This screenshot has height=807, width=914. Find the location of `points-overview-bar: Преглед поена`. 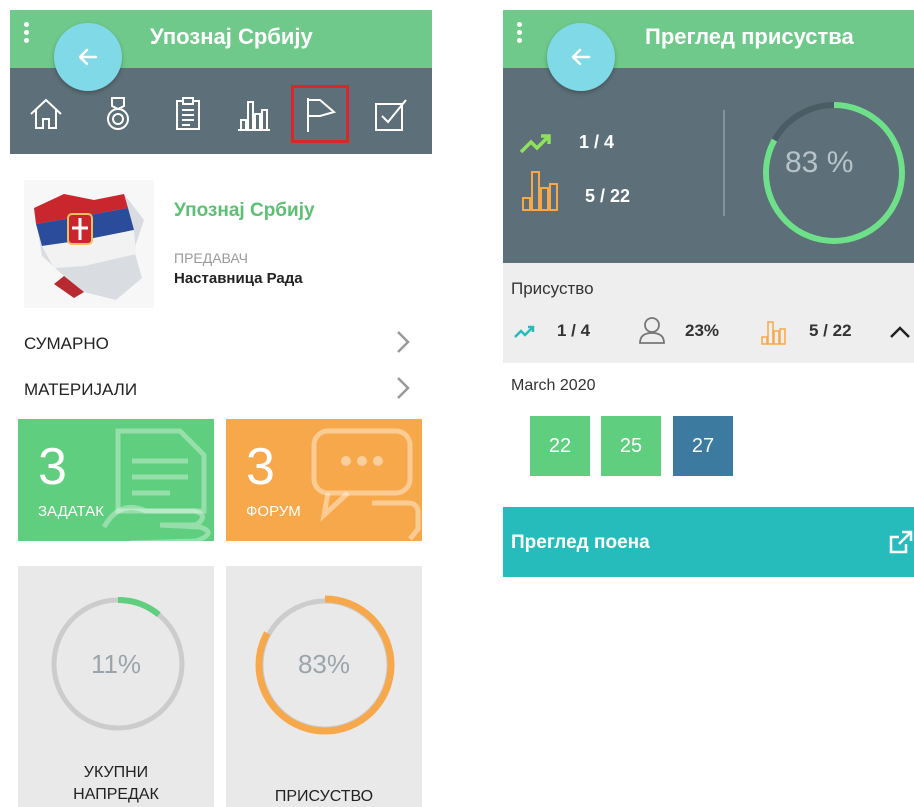

points-overview-bar: Преглед поена is located at coordinates (708, 542).